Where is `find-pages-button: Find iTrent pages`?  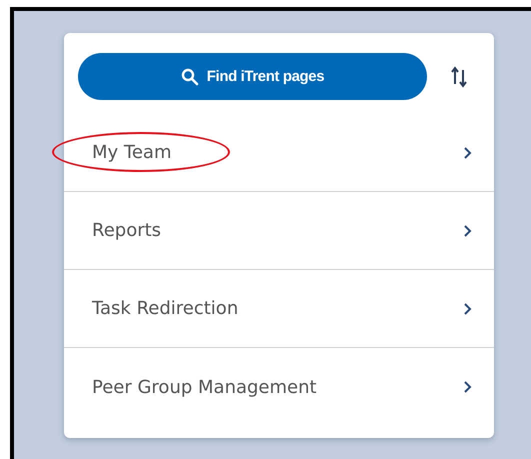
find-pages-button: Find iTrent pages is located at coordinates (252, 76).